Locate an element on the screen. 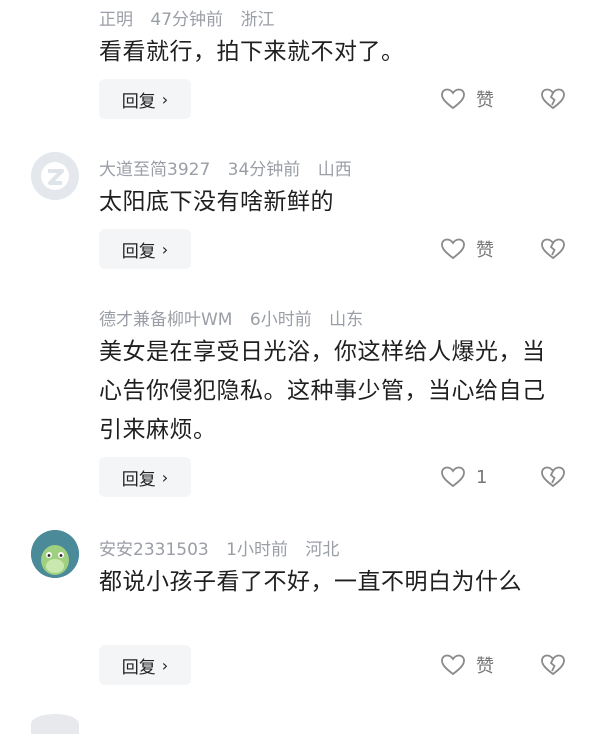 The image size is (600, 734). default-avatar-icon is located at coordinates (55, 176).